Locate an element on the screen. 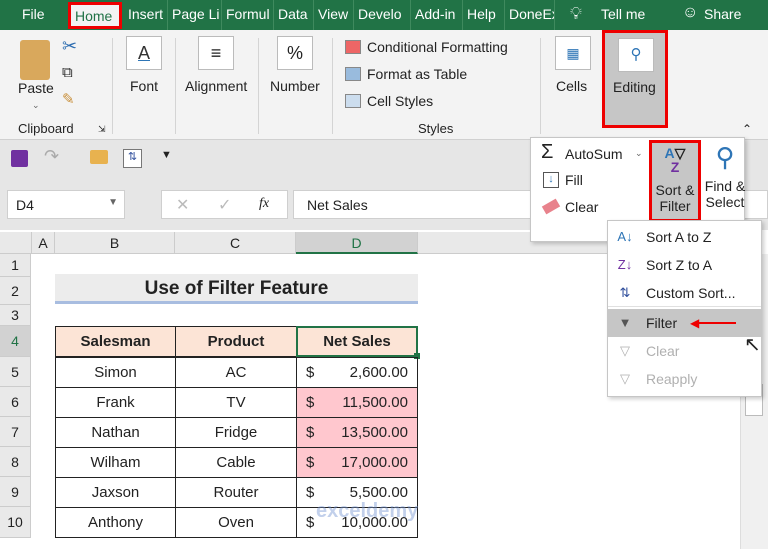 The image size is (768, 549). column-header-c: C is located at coordinates (235, 243).